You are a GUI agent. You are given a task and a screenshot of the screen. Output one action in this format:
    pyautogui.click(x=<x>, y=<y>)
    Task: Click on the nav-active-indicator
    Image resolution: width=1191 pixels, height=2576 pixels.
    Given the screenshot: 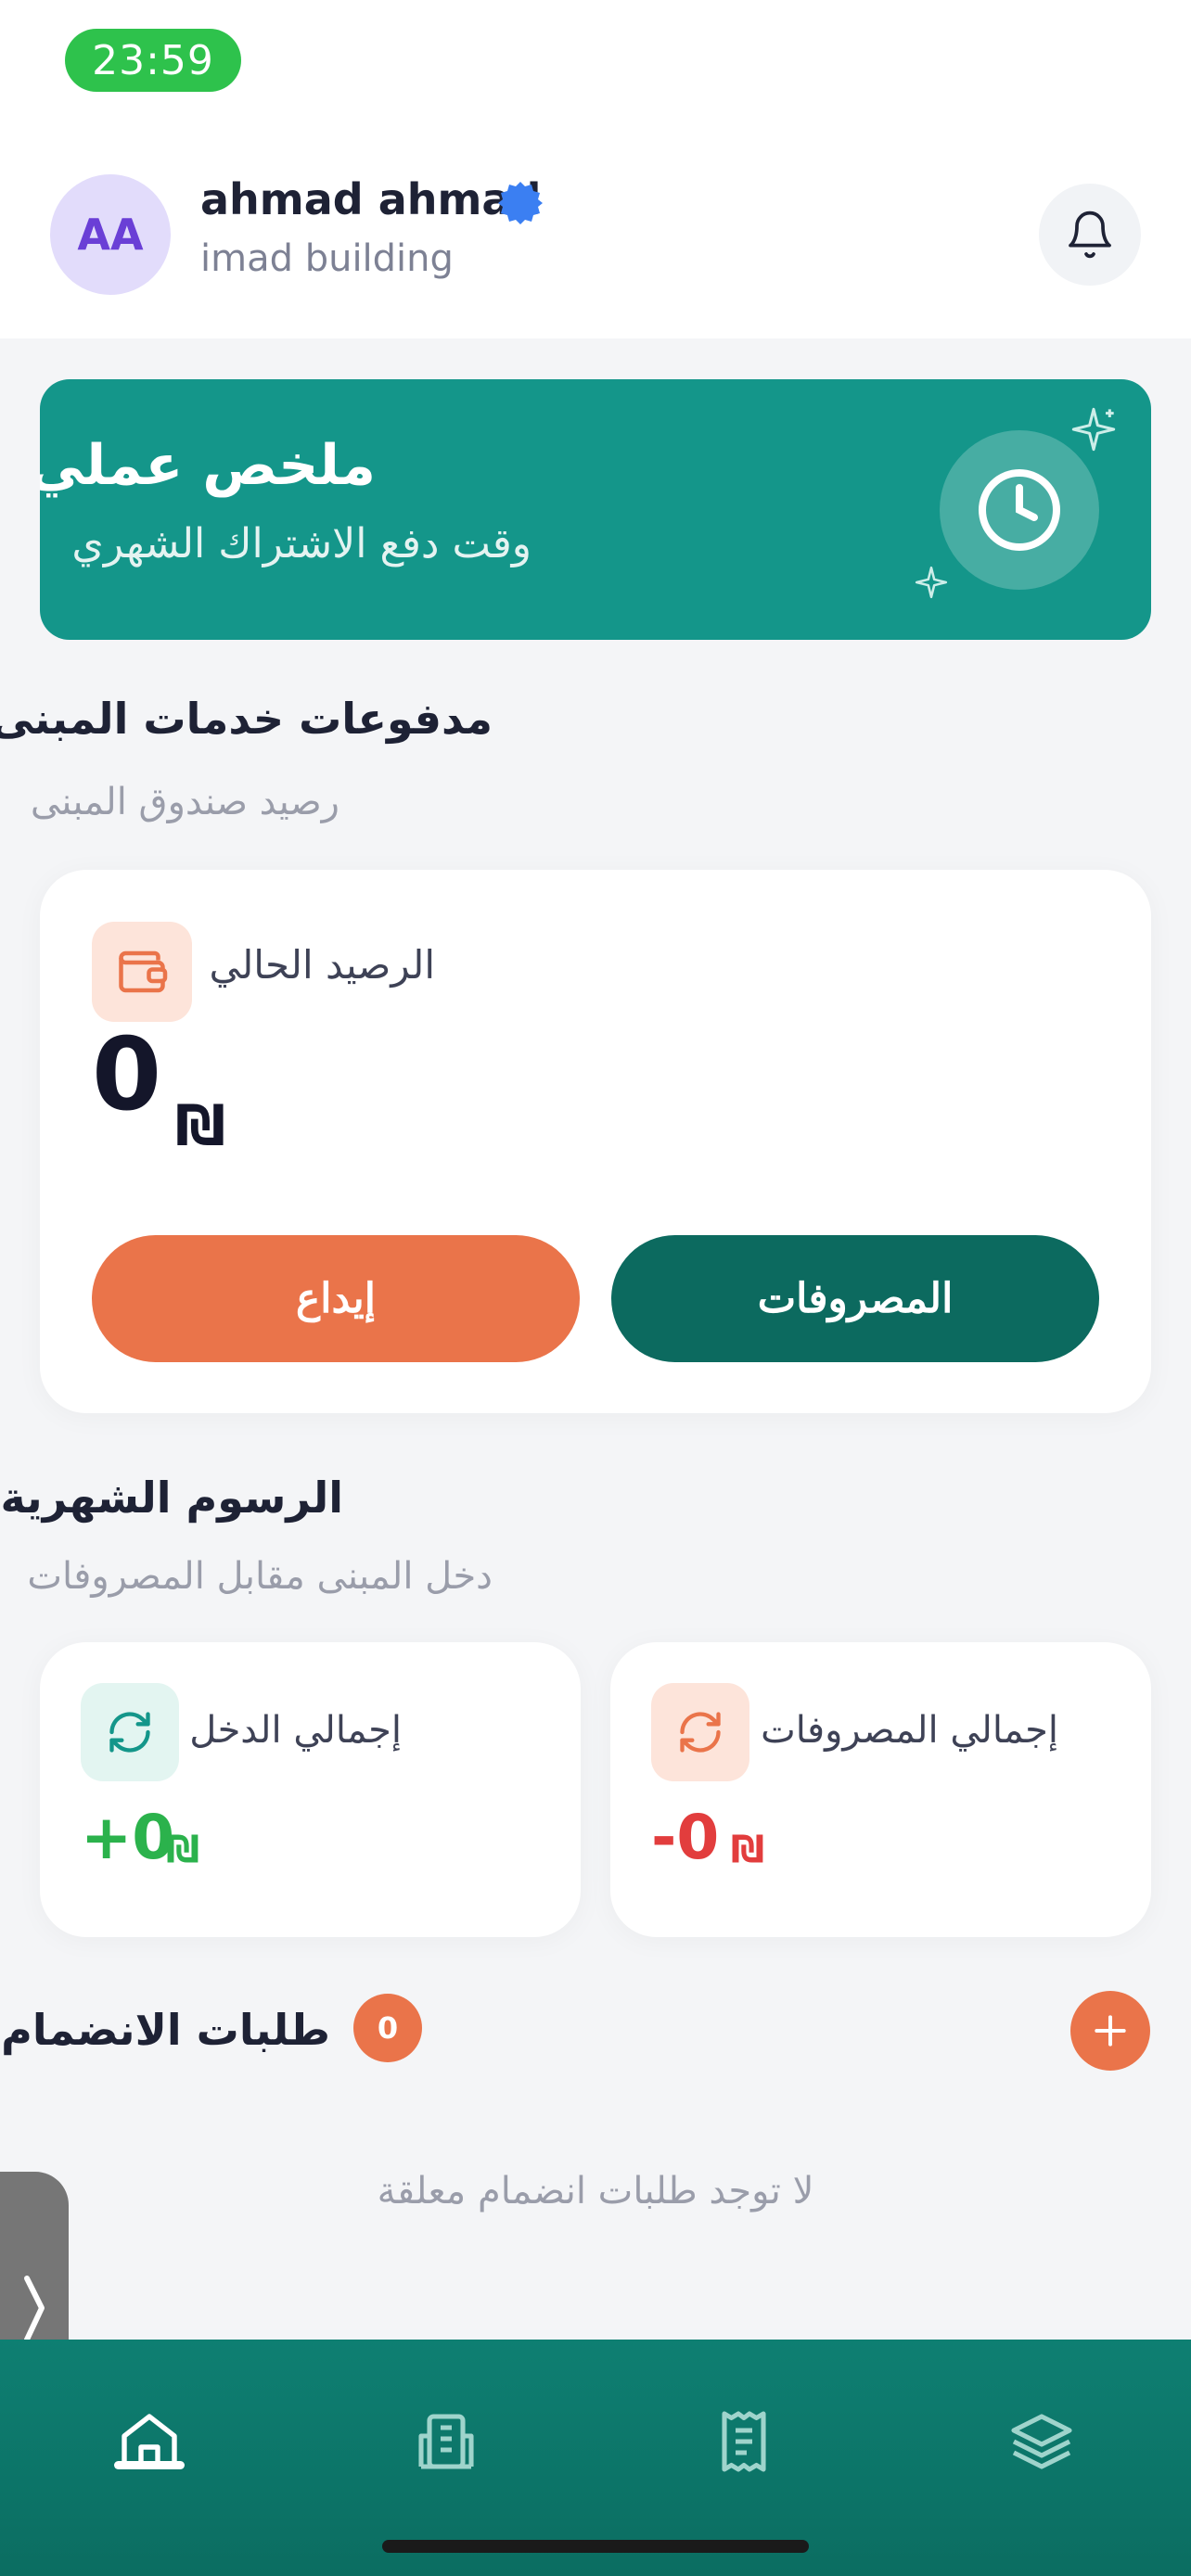 What is the action you would take?
    pyautogui.click(x=149, y=2465)
    